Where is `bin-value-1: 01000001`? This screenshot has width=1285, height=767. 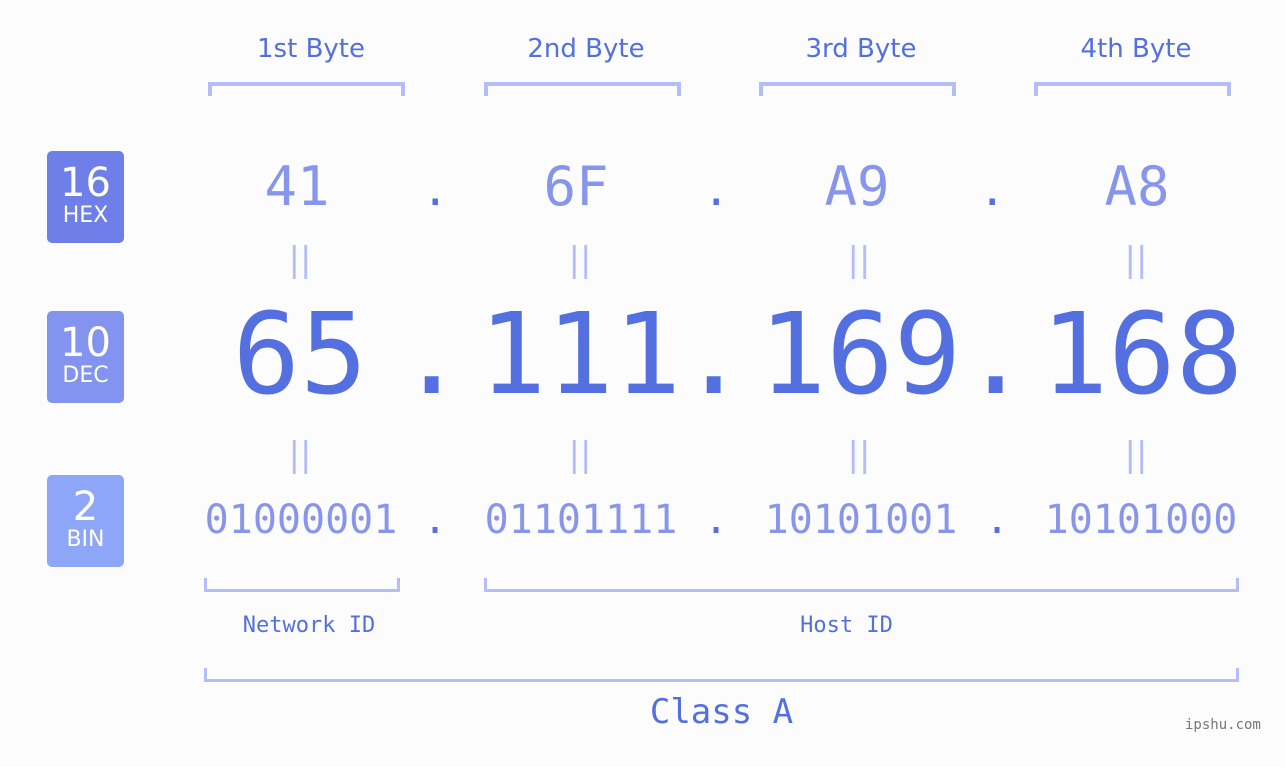 bin-value-1: 01000001 is located at coordinates (301, 520).